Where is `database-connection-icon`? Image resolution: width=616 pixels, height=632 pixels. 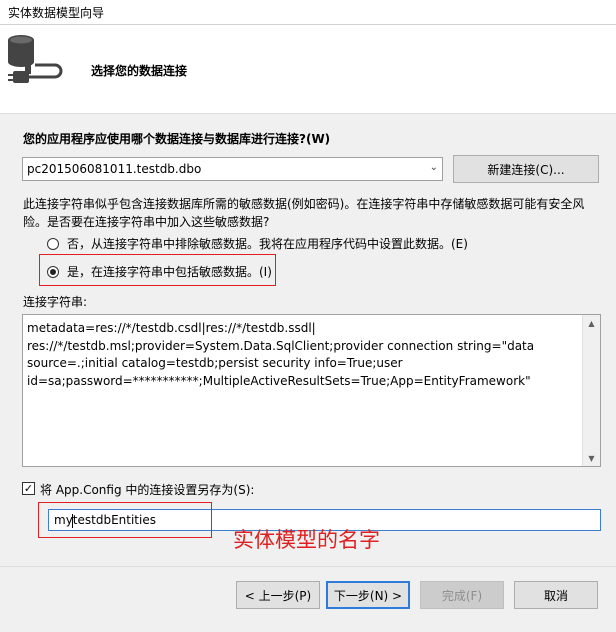 database-connection-icon is located at coordinates (35, 59).